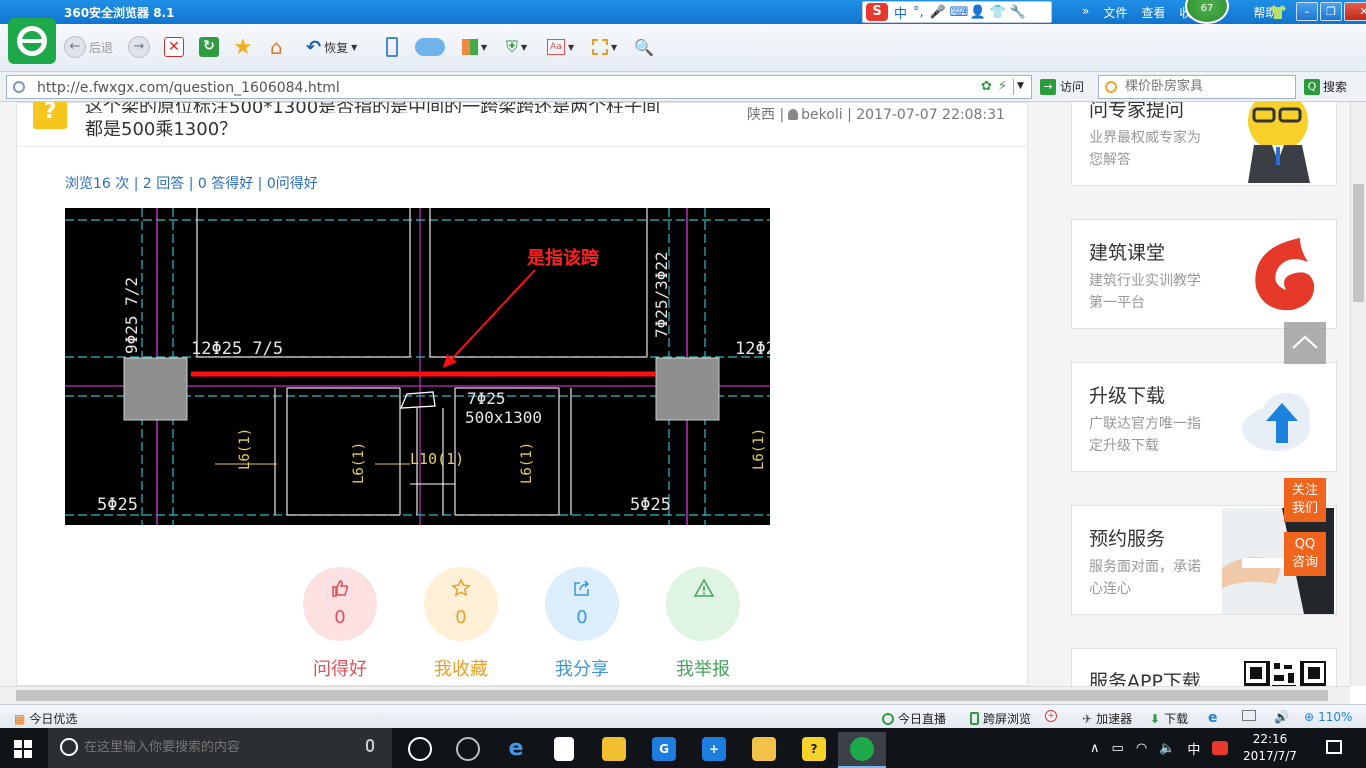  What do you see at coordinates (1305, 554) in the screenshot?
I see `qq-consult-button: QQ咨询` at bounding box center [1305, 554].